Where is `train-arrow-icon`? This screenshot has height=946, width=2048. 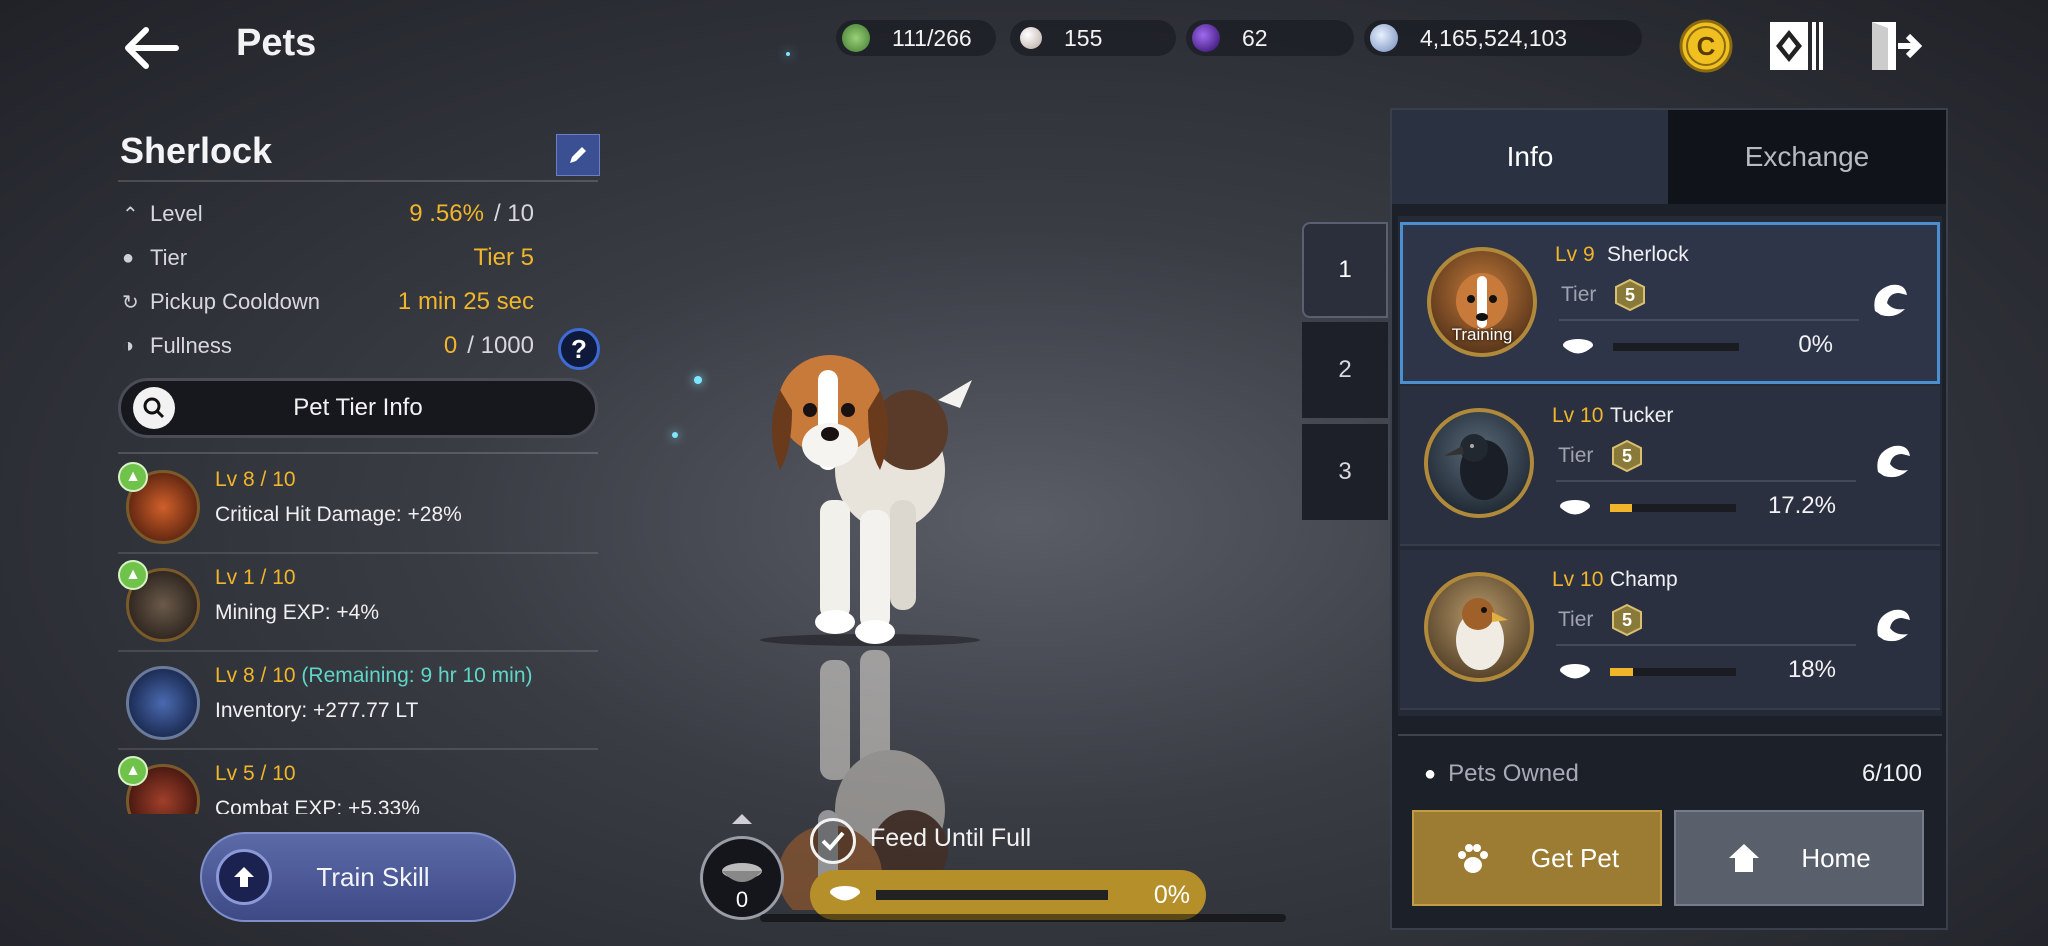 train-arrow-icon is located at coordinates (244, 877).